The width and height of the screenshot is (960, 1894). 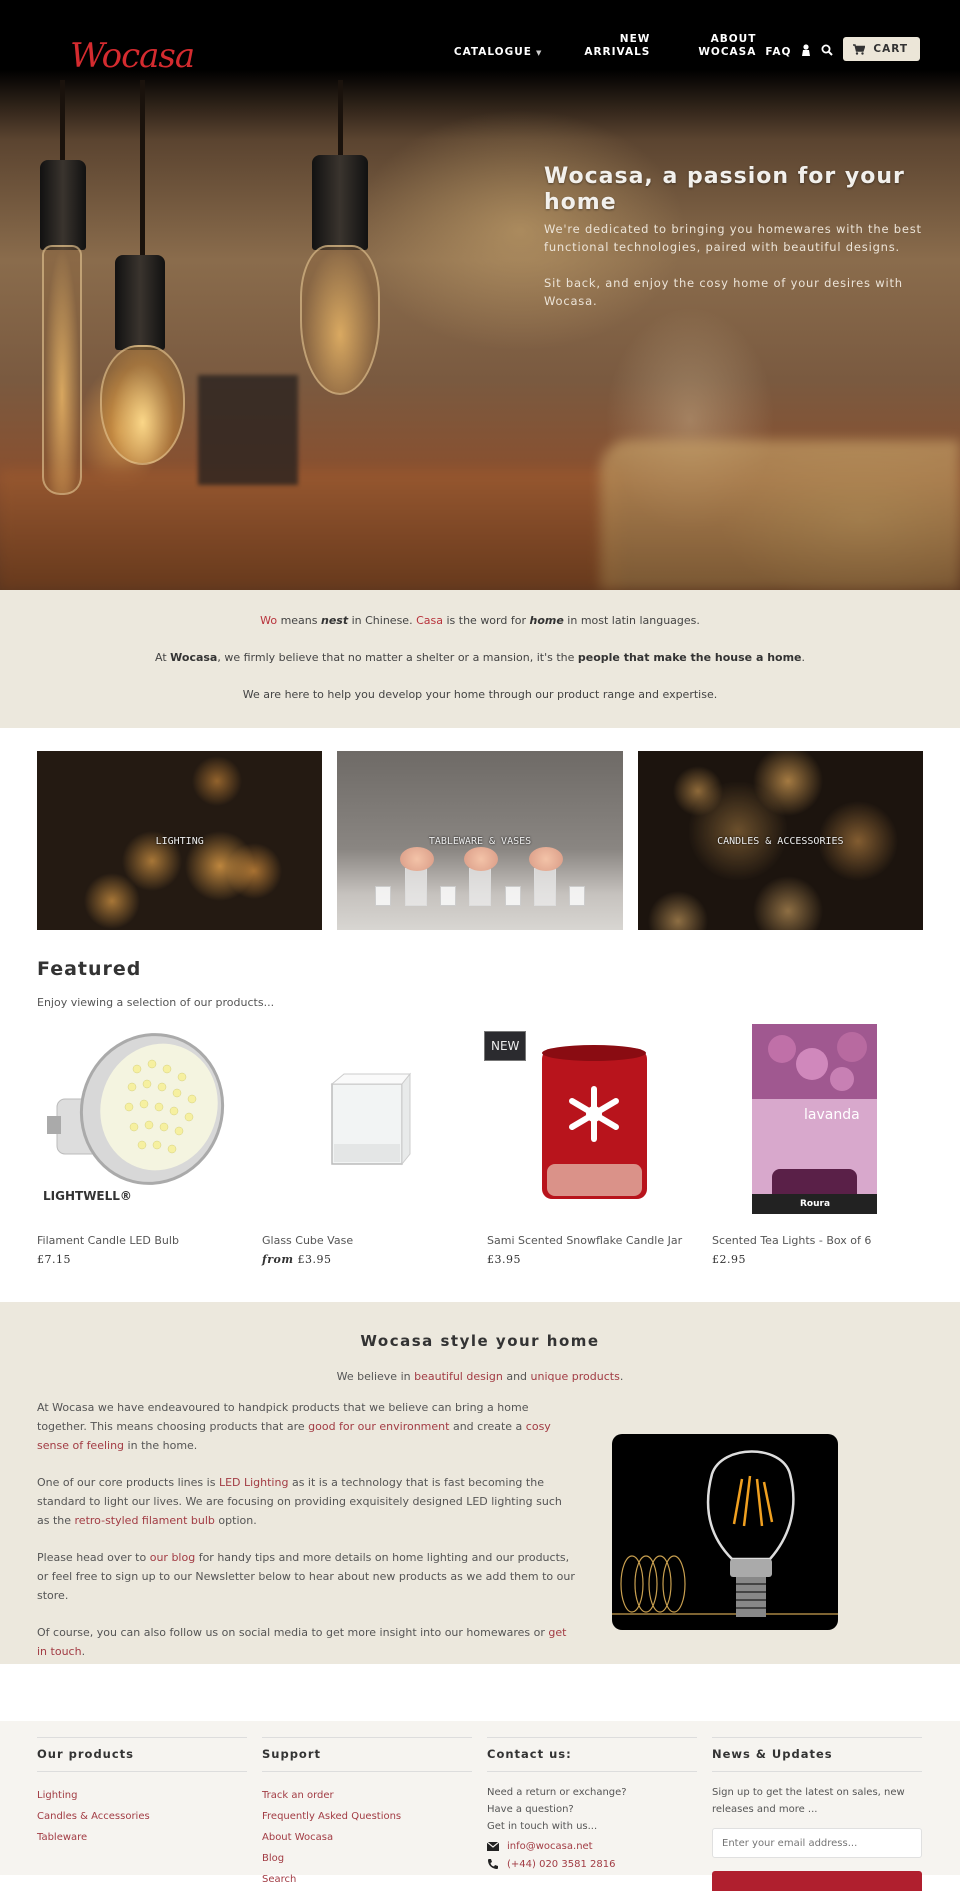 What do you see at coordinates (162, 657) in the screenshot?
I see `text: At` at bounding box center [162, 657].